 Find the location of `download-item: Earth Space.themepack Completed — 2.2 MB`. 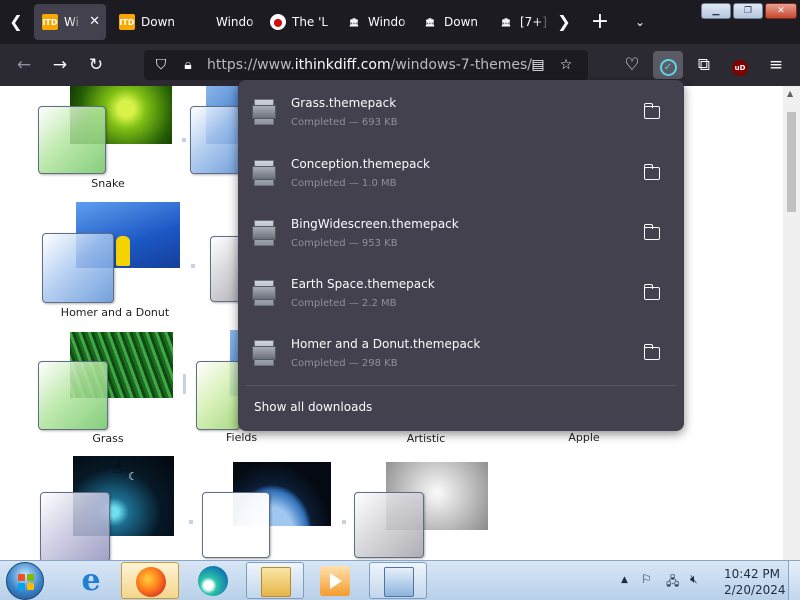

download-item: Earth Space.themepack Completed — 2.2 MB is located at coordinates (461, 295).